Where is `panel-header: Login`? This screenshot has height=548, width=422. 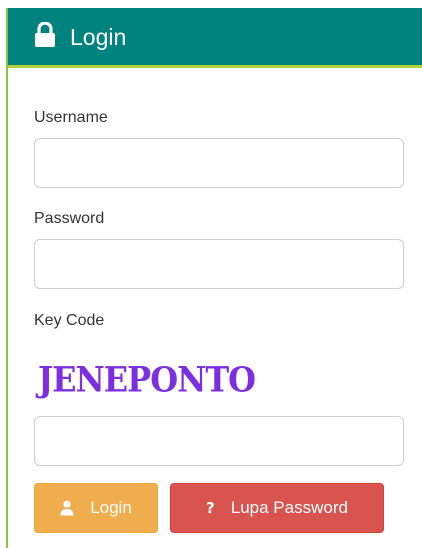
panel-header: Login is located at coordinates (215, 38).